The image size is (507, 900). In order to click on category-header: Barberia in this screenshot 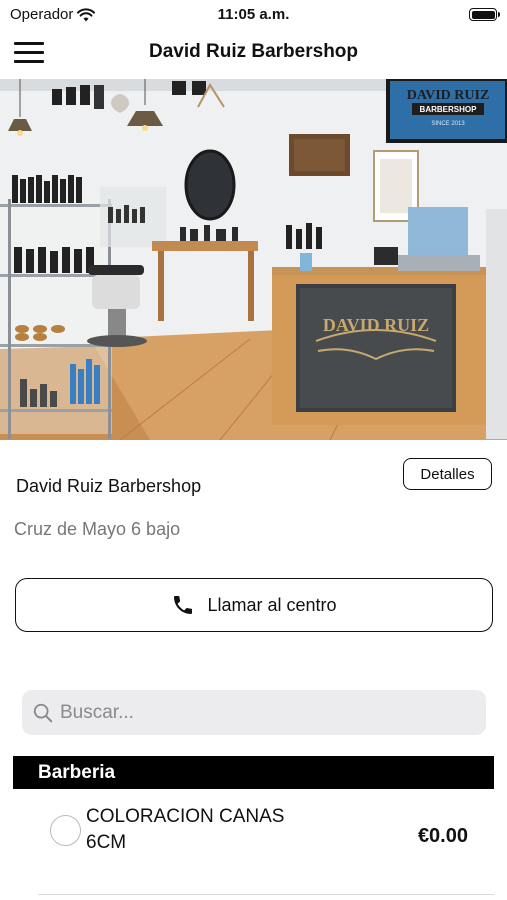, I will do `click(253, 772)`.